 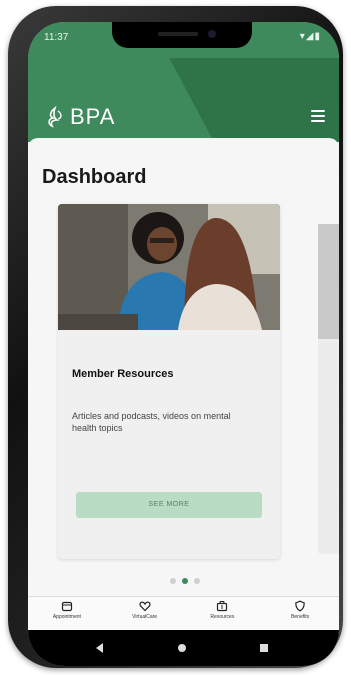 I want to click on page-title: Dashboard, so click(x=94, y=177).